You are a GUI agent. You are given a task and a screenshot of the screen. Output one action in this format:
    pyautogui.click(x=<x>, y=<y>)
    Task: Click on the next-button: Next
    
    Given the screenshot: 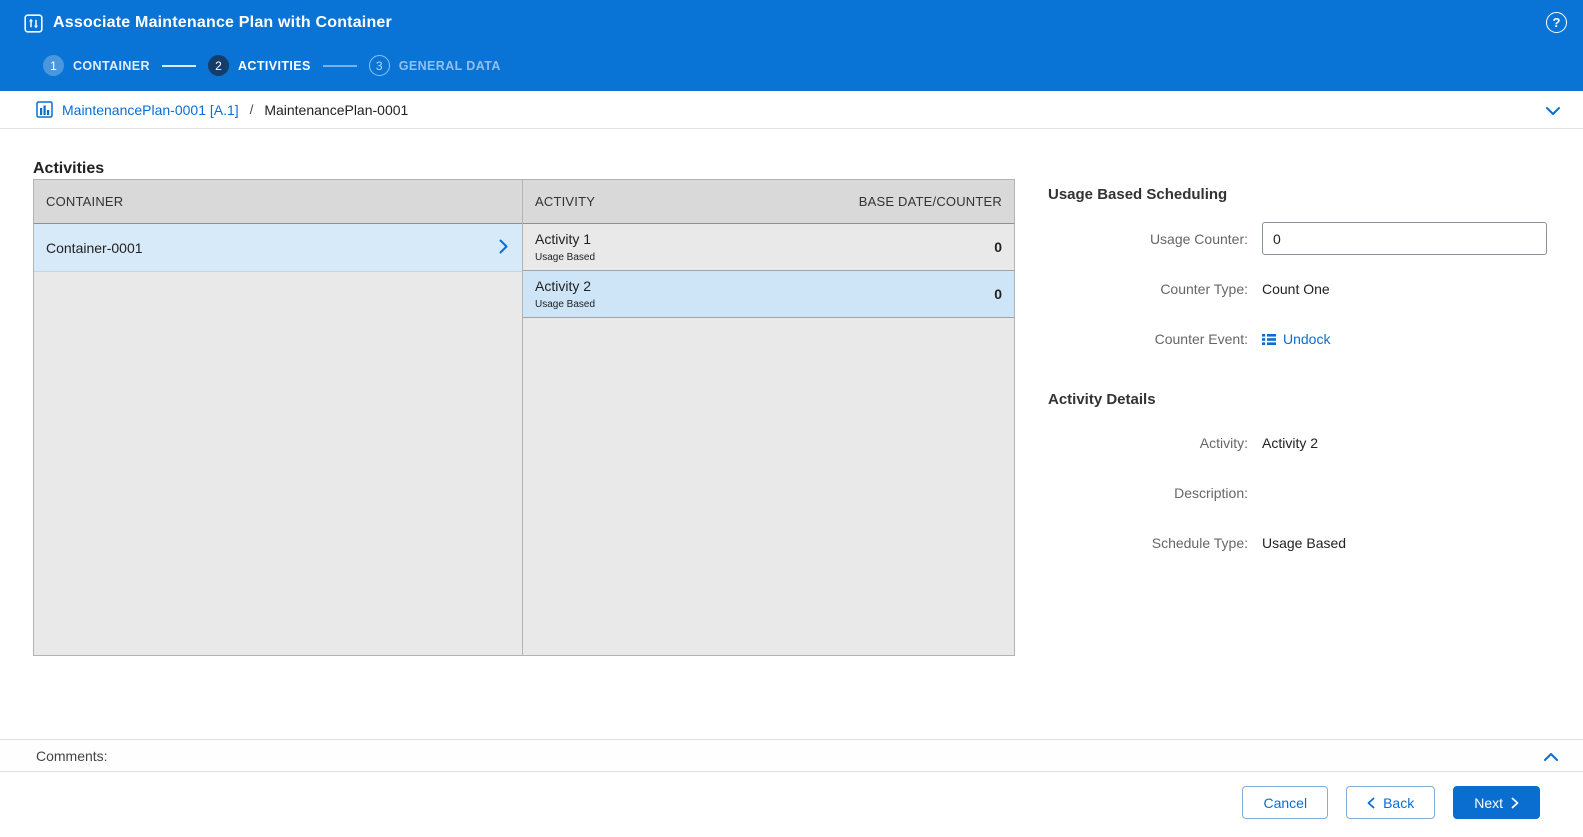 What is the action you would take?
    pyautogui.click(x=1496, y=802)
    